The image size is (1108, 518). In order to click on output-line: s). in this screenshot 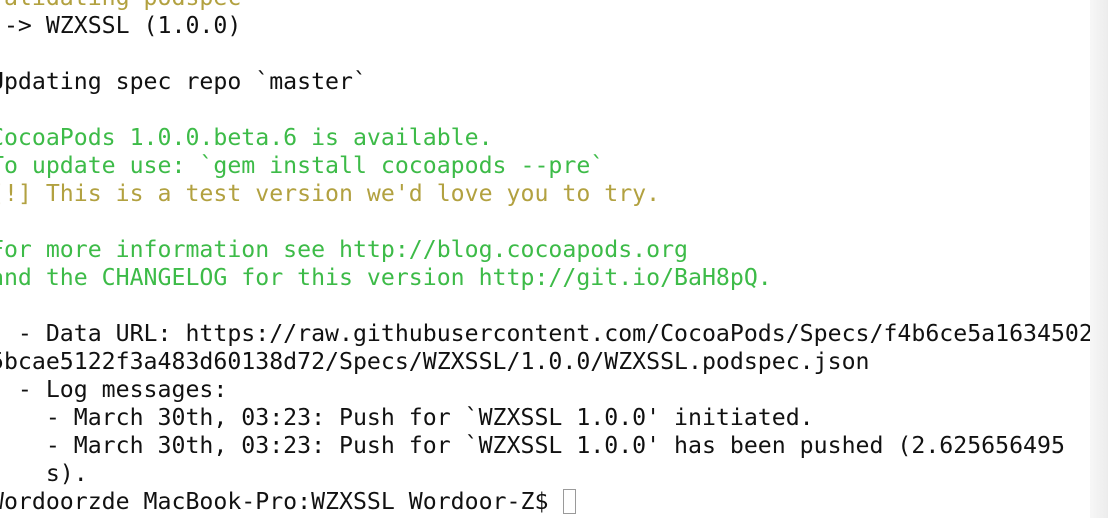, I will do `click(66, 473)`.